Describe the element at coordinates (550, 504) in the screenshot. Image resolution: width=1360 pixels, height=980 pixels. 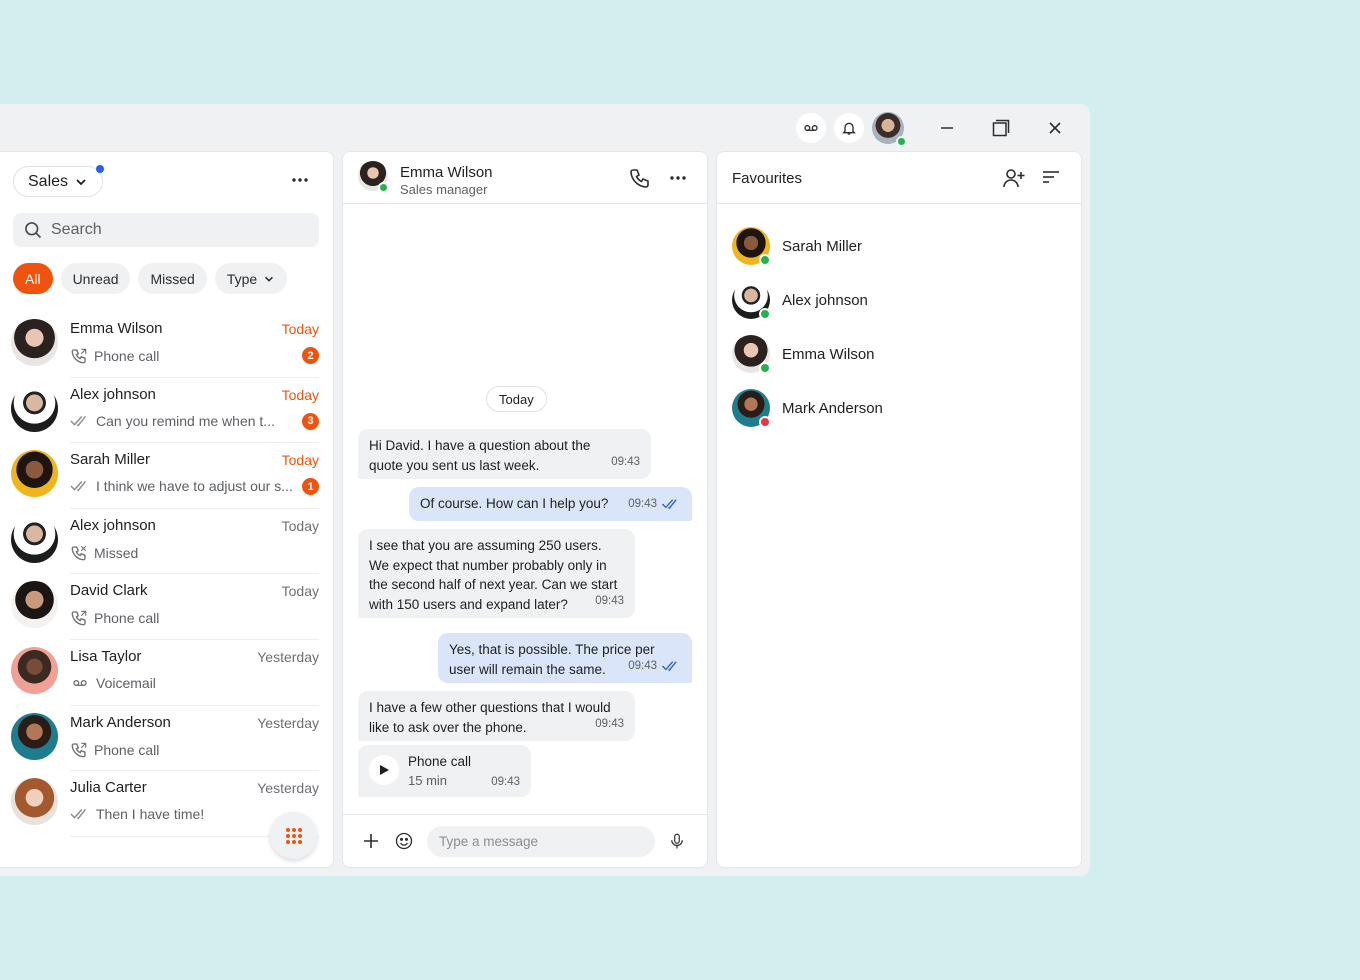
I see `message-outgoing: Of course. How can I help you? 09:43` at that location.